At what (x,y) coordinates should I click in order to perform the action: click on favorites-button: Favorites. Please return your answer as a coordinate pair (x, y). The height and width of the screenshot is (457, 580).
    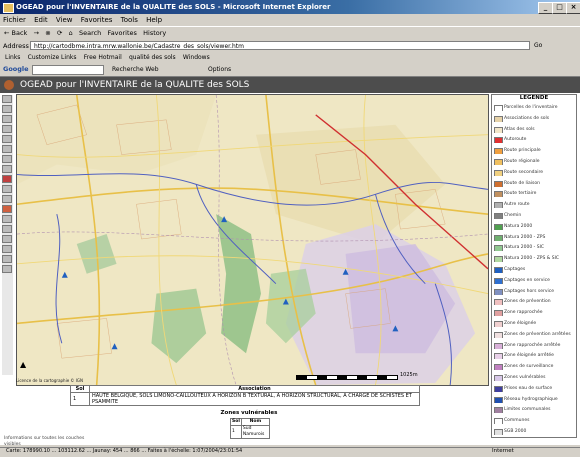
    Looking at the image, I should click on (122, 33).